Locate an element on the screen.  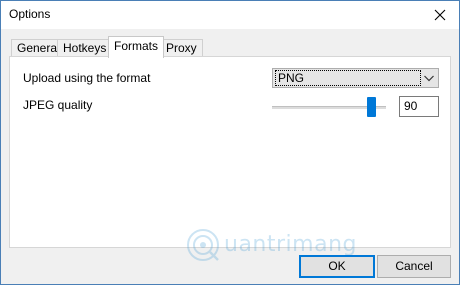
upload-format-label: Upload using the format is located at coordinates (87, 78).